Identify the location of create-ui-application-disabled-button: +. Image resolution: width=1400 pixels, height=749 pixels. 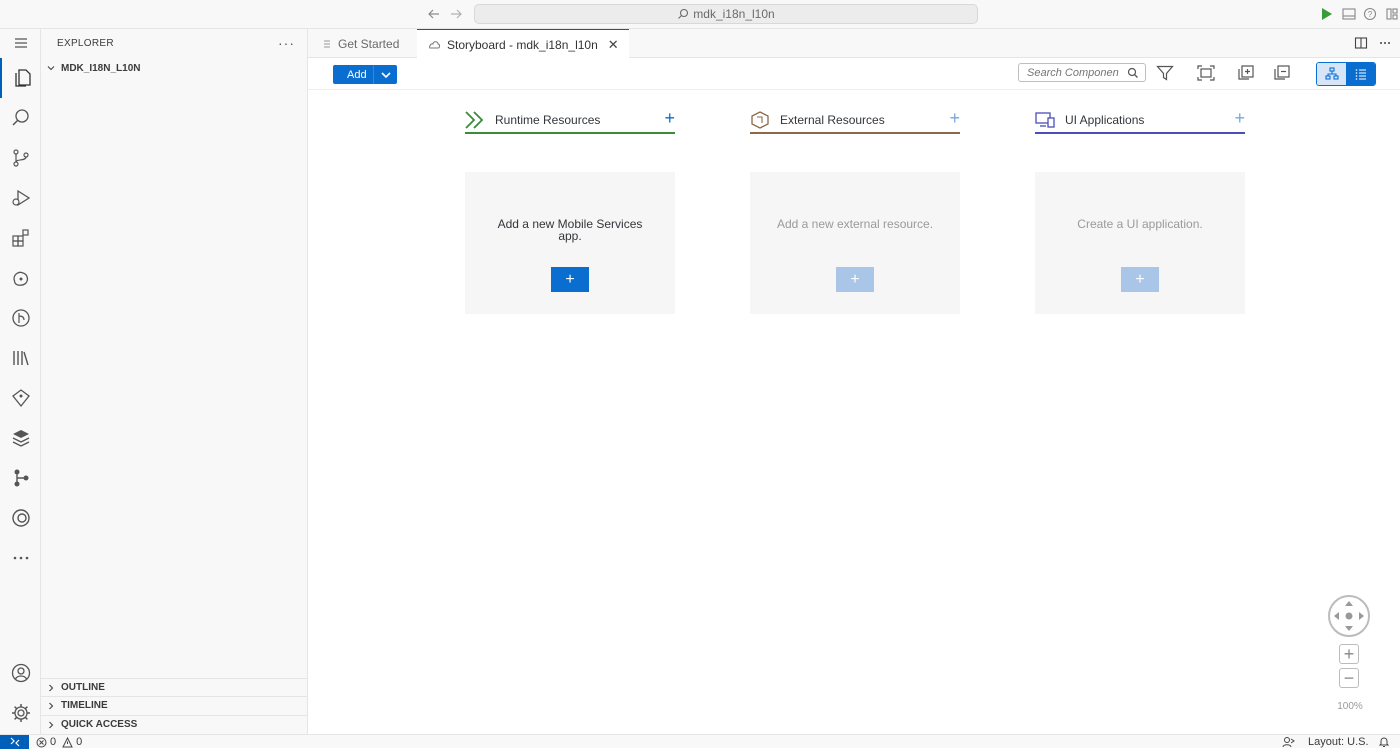
(1140, 279).